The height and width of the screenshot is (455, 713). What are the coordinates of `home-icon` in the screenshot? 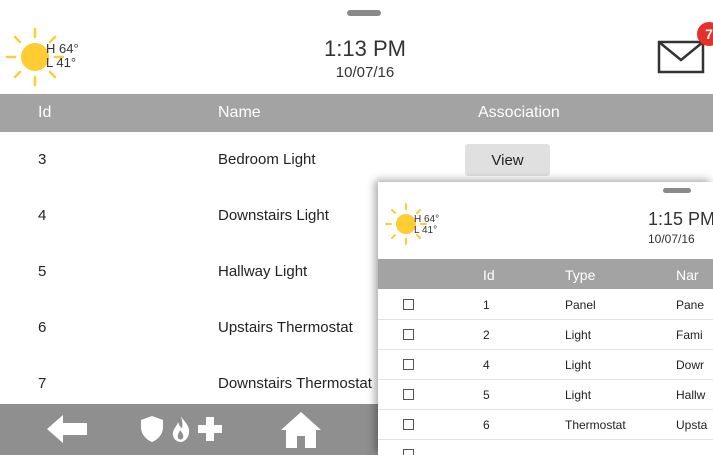 It's located at (301, 430).